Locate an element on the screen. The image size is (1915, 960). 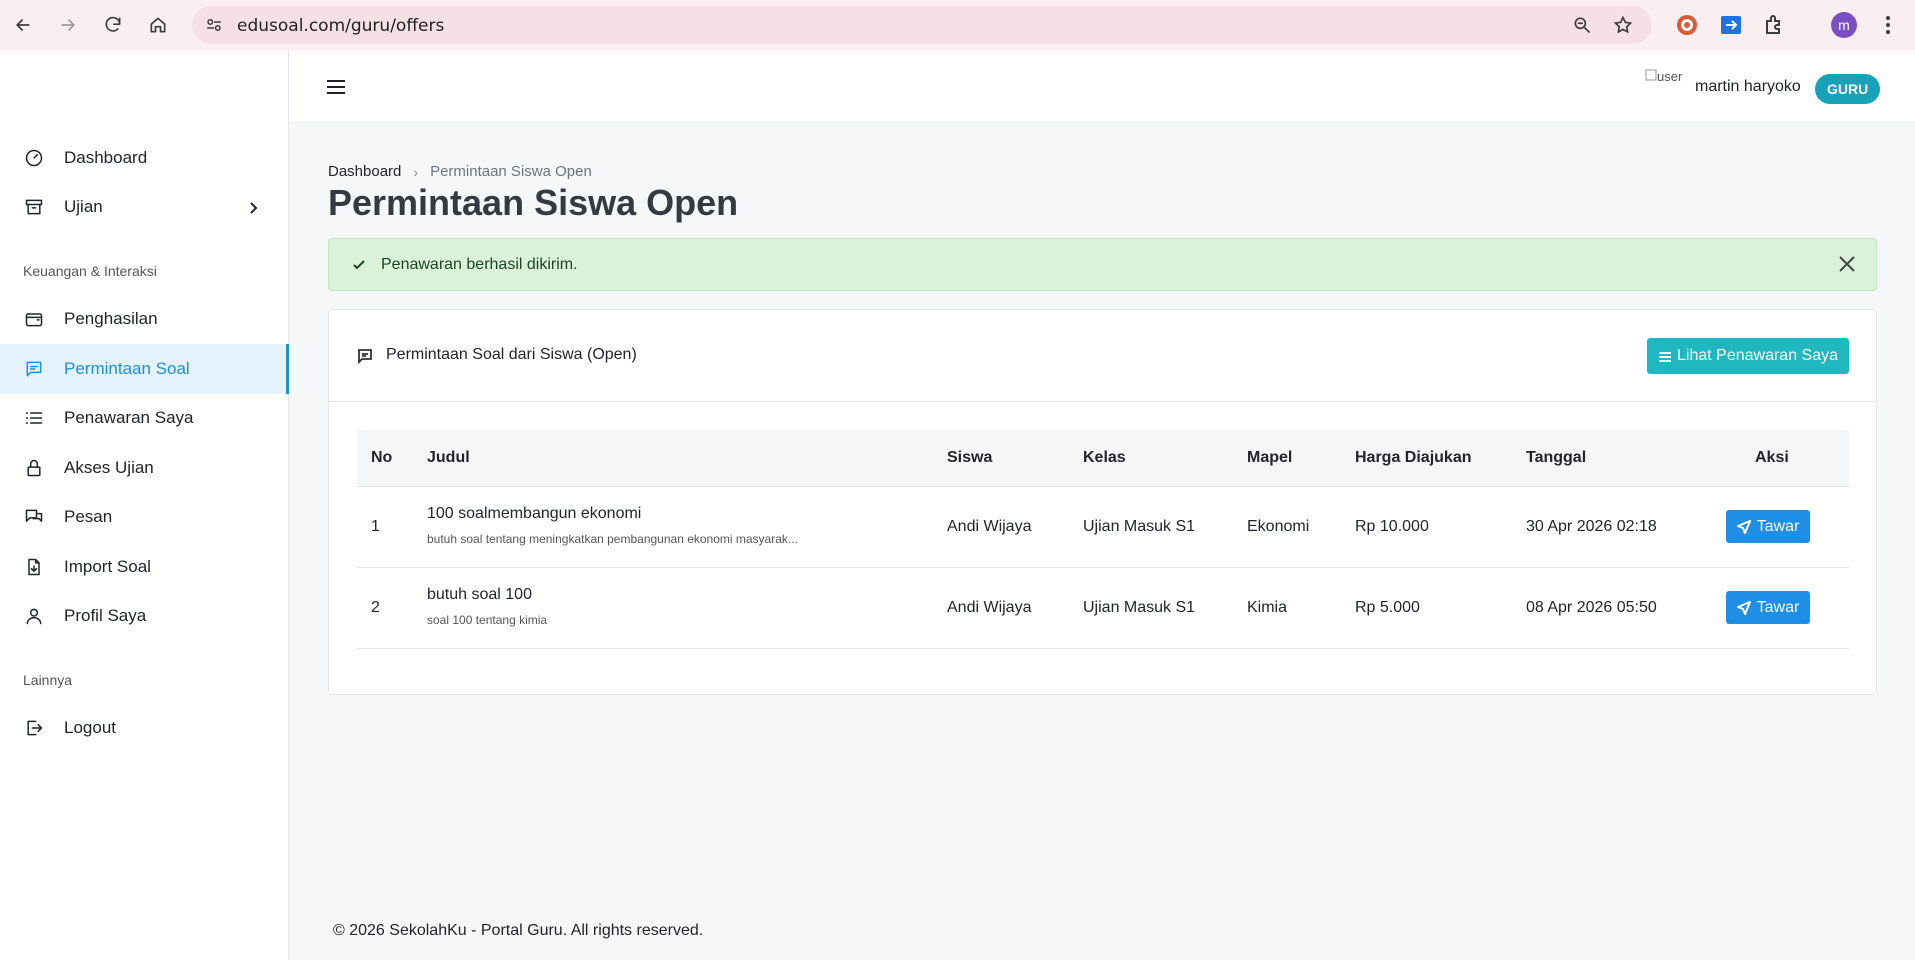
browser-toolbar: edusoal.com/guru/offers m is located at coordinates (957, 25).